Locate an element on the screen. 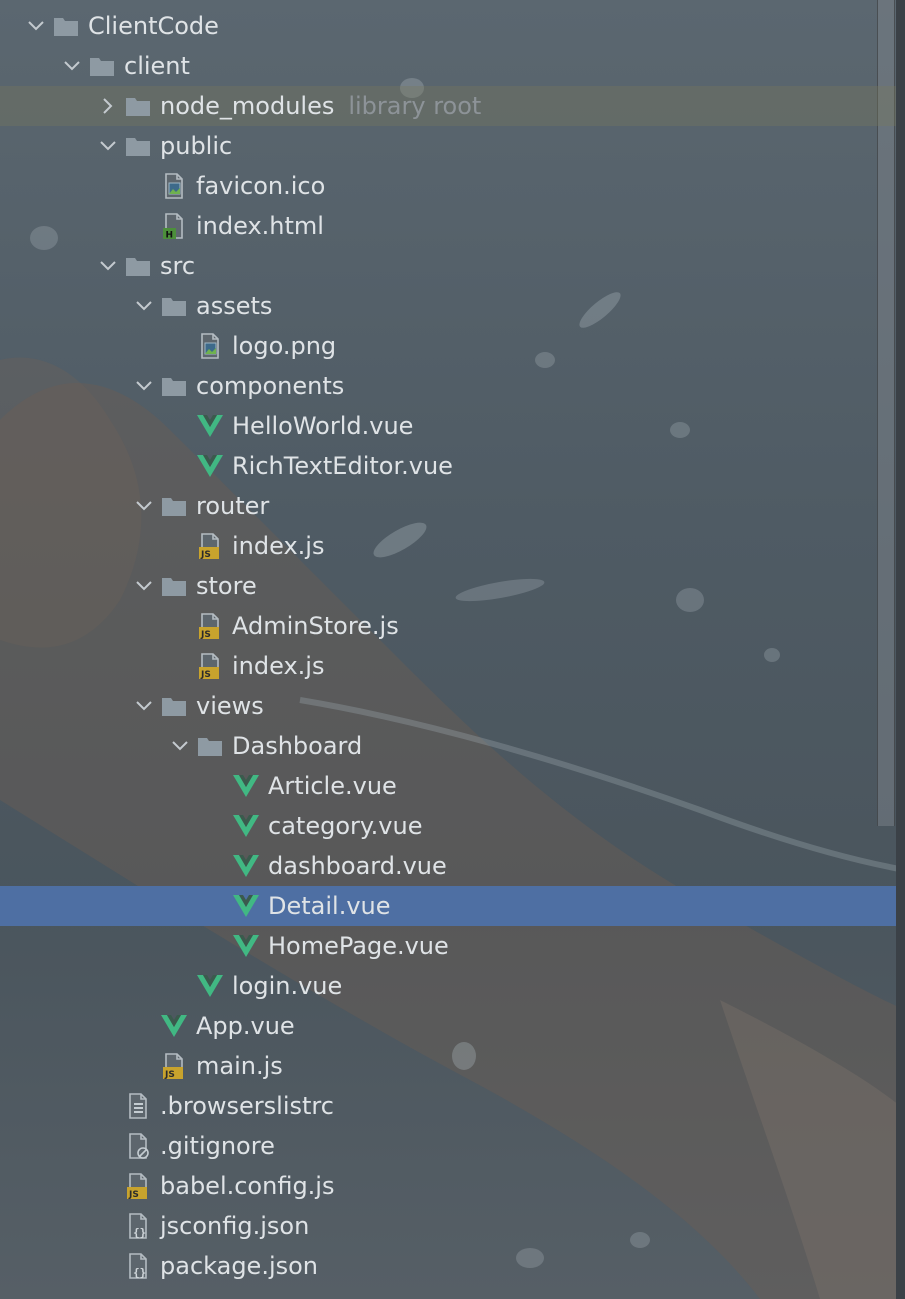  tree-folder-row: node_modules library root is located at coordinates (448, 106).